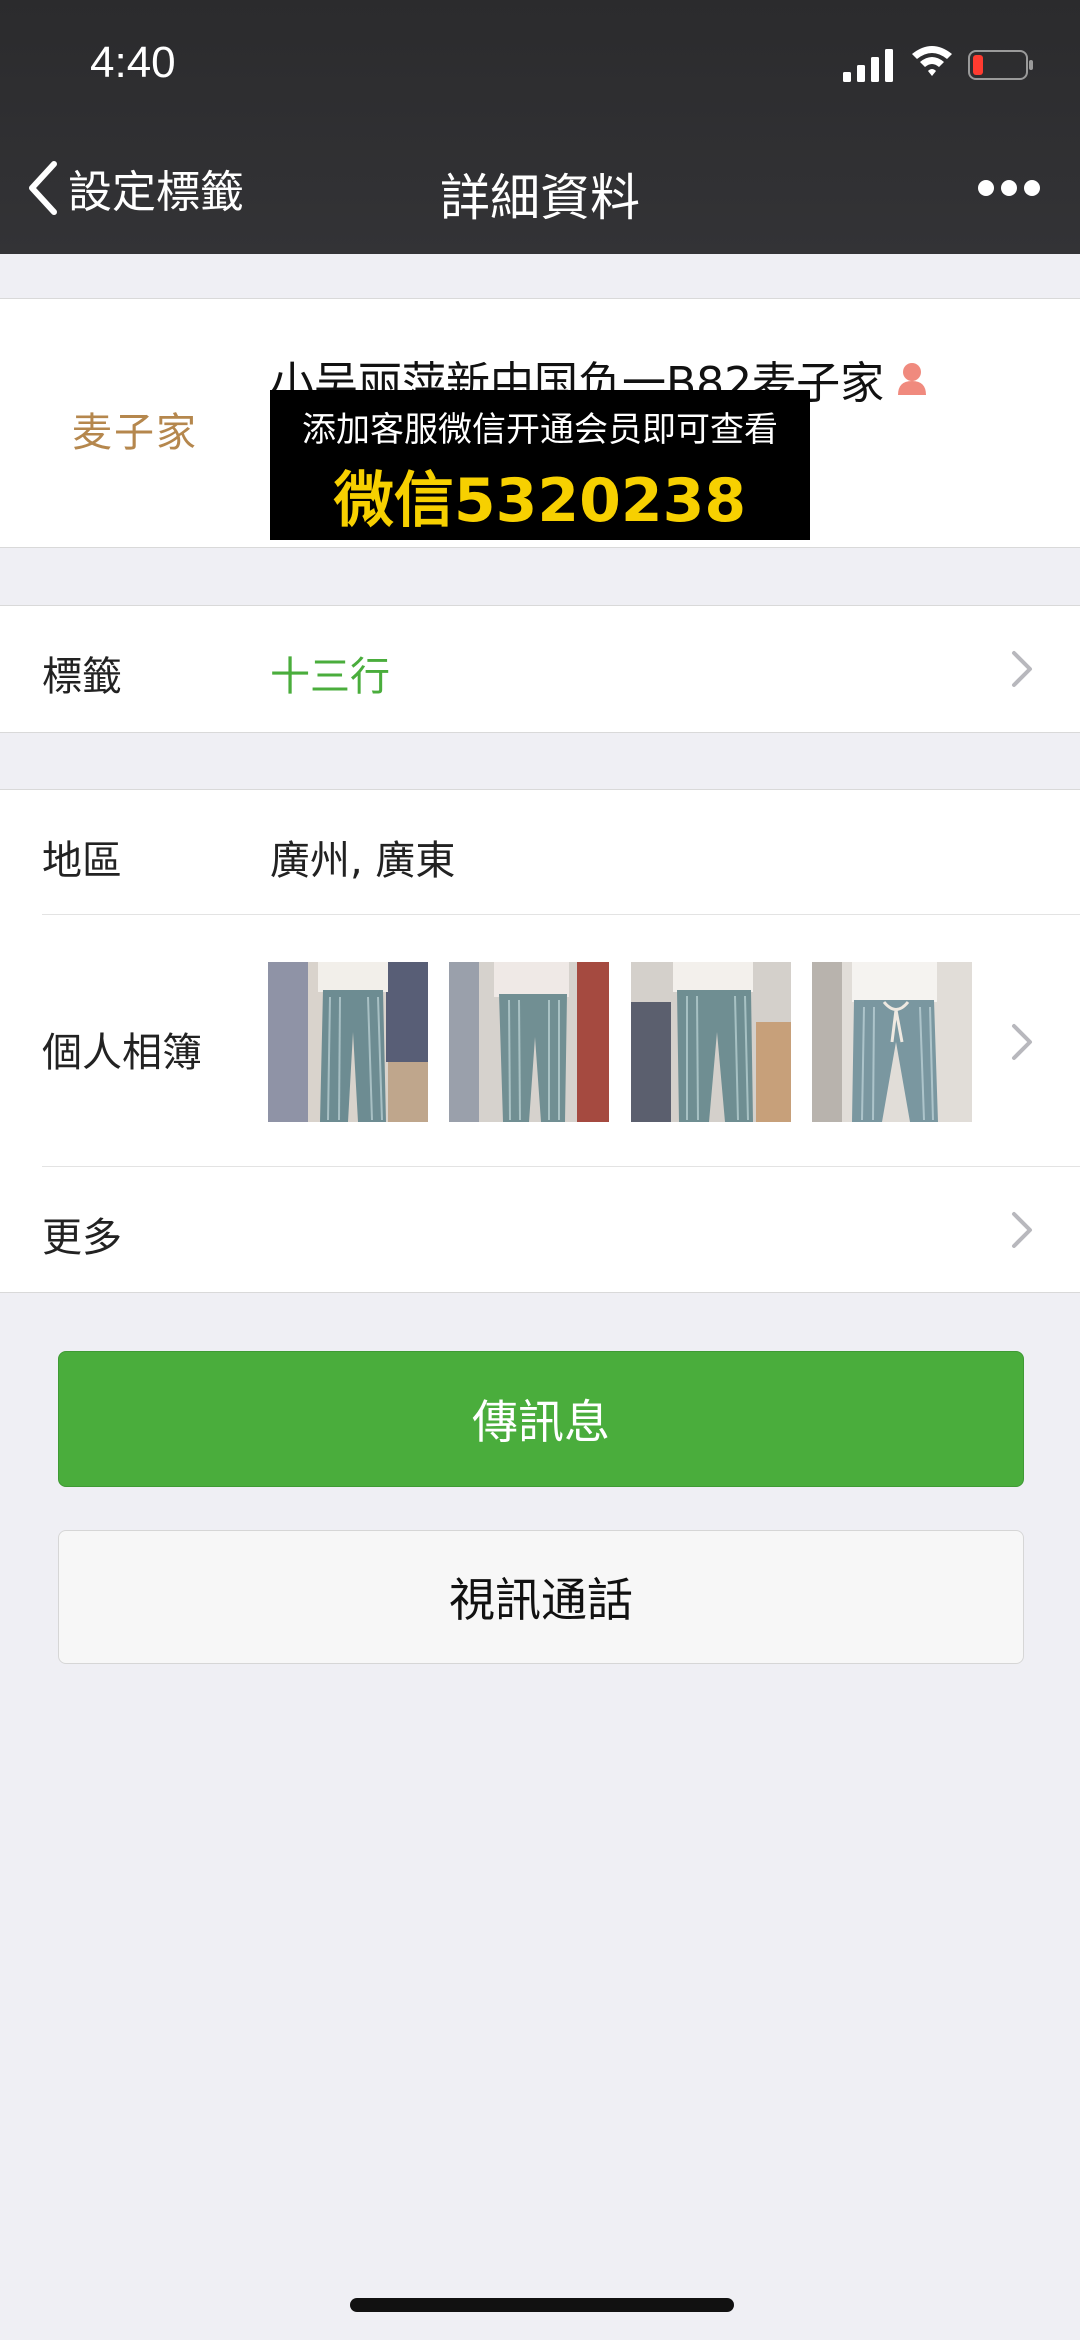 The image size is (1080, 2340). What do you see at coordinates (932, 61) in the screenshot?
I see `wifi-icon` at bounding box center [932, 61].